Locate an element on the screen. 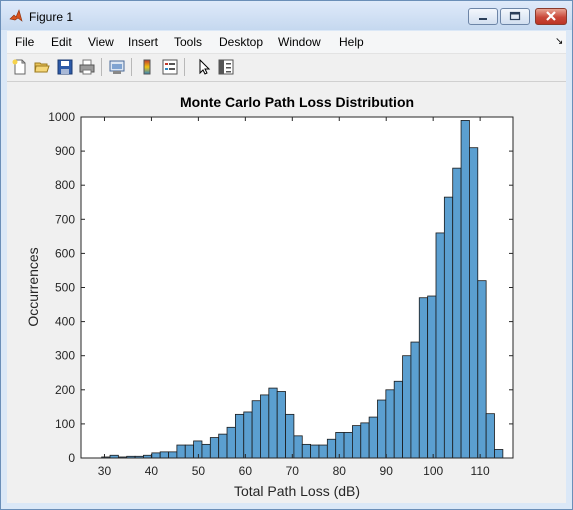 This screenshot has height=510, width=573. figure-toolbar is located at coordinates (286, 68).